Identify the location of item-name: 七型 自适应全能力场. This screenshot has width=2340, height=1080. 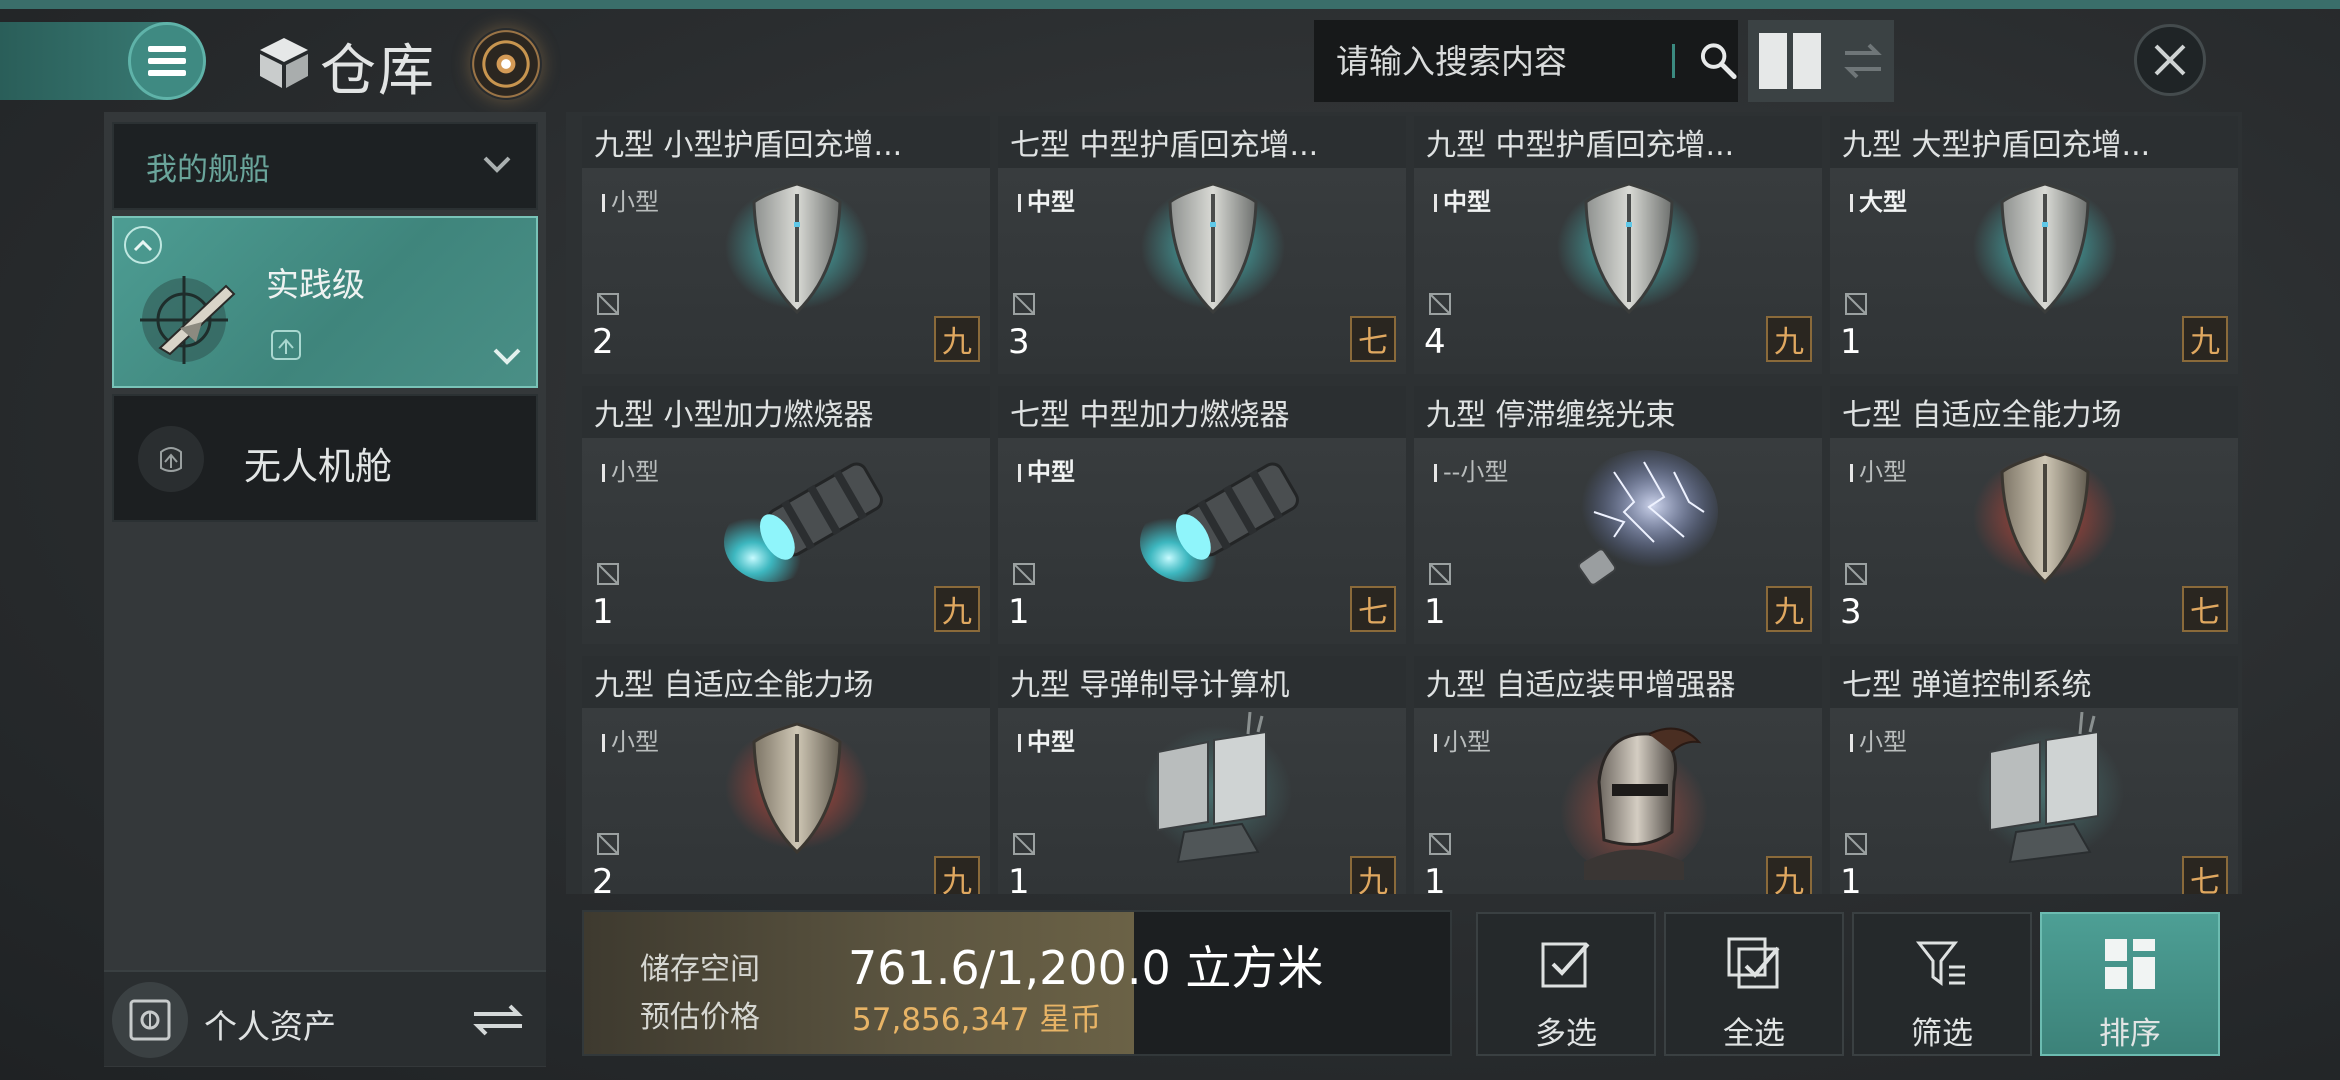
(2034, 412).